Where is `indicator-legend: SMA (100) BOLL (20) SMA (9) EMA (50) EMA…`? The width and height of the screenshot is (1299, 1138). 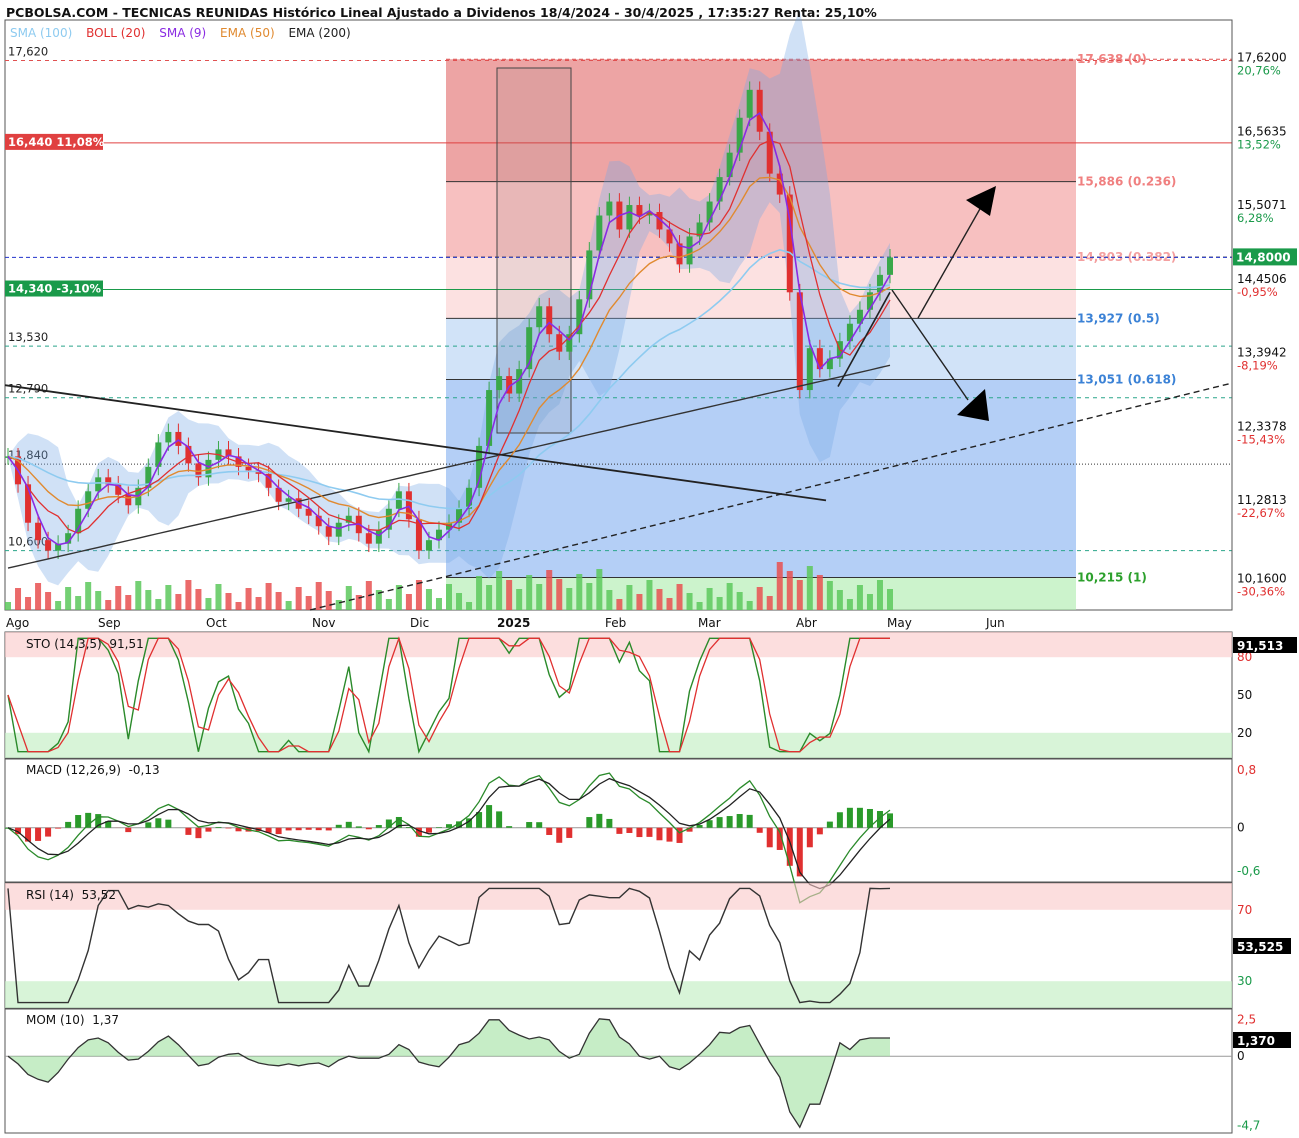 indicator-legend: SMA (100) BOLL (20) SMA (9) EMA (50) EMA… is located at coordinates (185, 33).